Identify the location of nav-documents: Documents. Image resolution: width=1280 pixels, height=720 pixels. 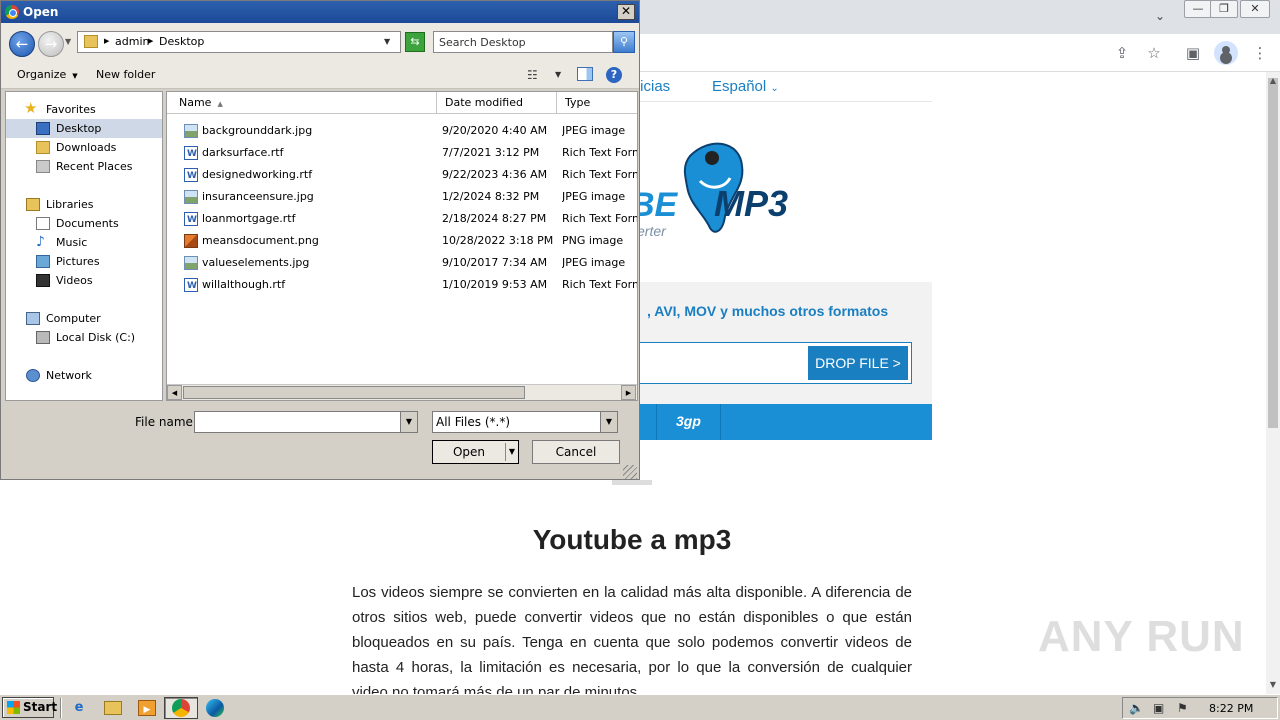
(84, 223).